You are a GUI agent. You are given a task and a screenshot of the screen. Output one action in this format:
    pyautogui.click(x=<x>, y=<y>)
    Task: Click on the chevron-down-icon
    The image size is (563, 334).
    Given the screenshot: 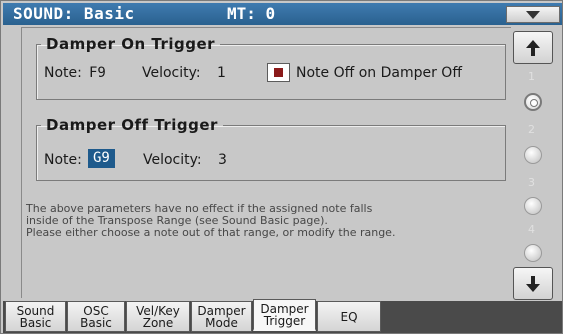 What is the action you would take?
    pyautogui.click(x=533, y=14)
    